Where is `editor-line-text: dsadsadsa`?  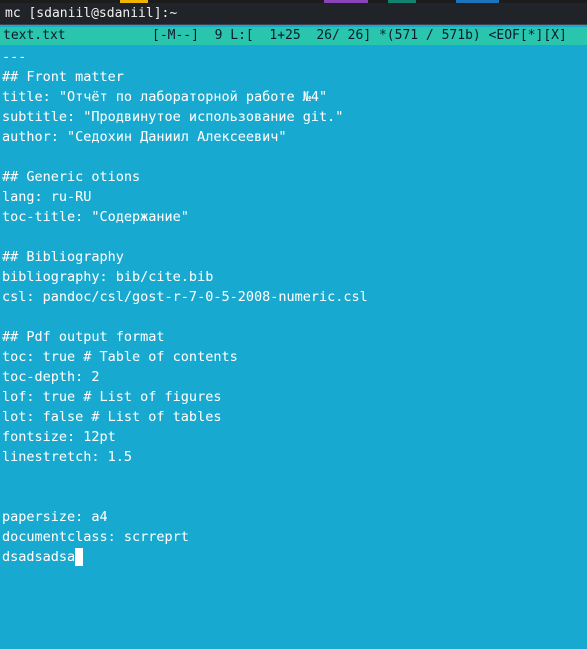
editor-line-text: dsadsadsa is located at coordinates (39, 557).